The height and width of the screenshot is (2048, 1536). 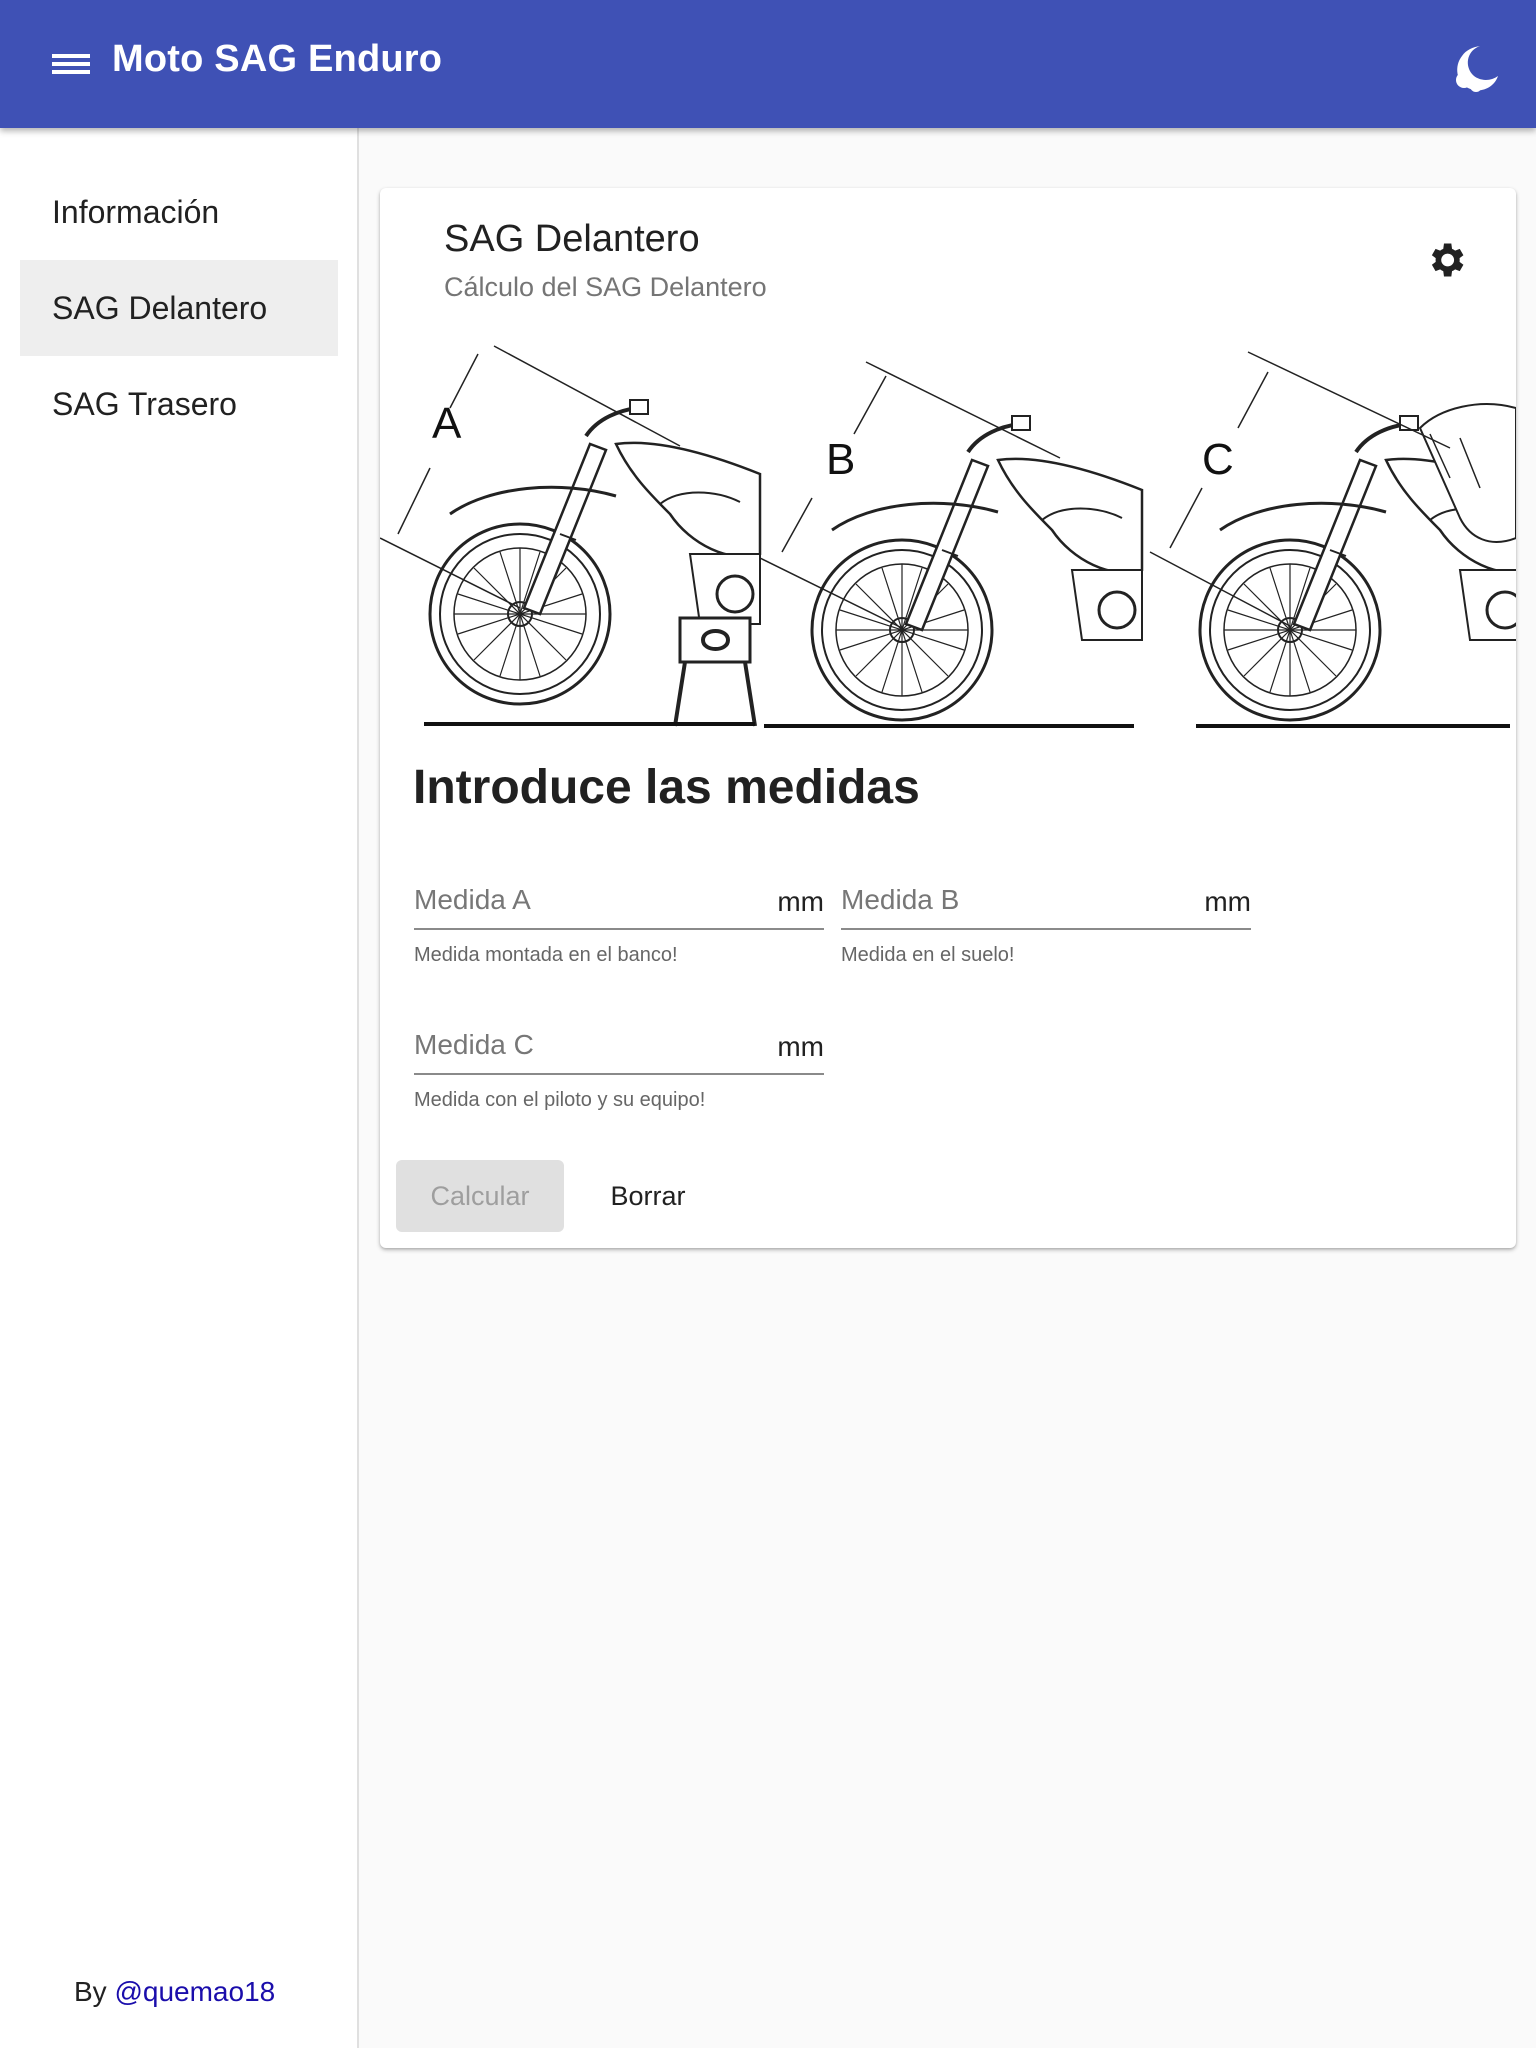 I want to click on medida-b-unit: mm, so click(x=1227, y=901).